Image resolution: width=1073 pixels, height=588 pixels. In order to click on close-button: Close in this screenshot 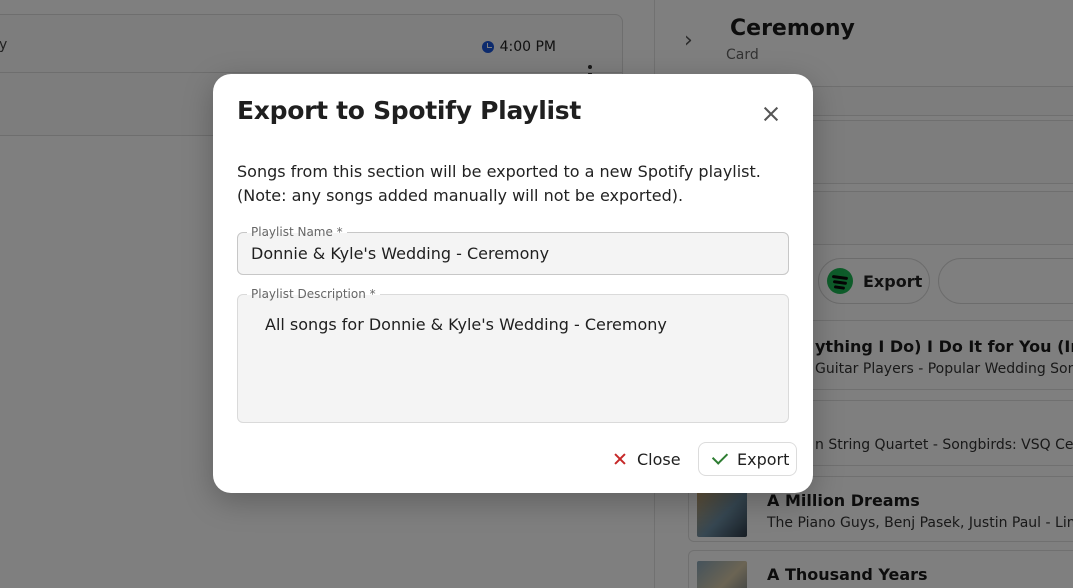, I will do `click(647, 459)`.